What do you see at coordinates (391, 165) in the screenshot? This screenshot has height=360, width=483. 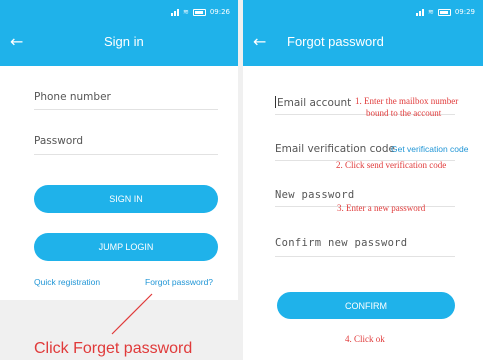 I see `step2-annotation: 2. Click send verification code` at bounding box center [391, 165].